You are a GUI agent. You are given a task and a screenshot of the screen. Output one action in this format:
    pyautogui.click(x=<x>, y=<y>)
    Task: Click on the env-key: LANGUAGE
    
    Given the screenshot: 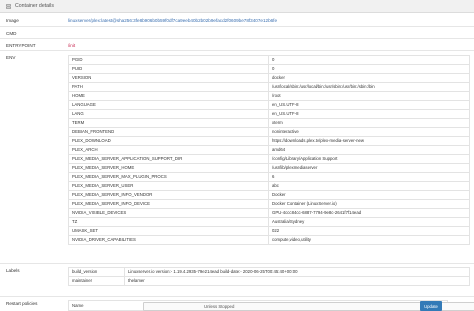 What is the action you would take?
    pyautogui.click(x=168, y=105)
    